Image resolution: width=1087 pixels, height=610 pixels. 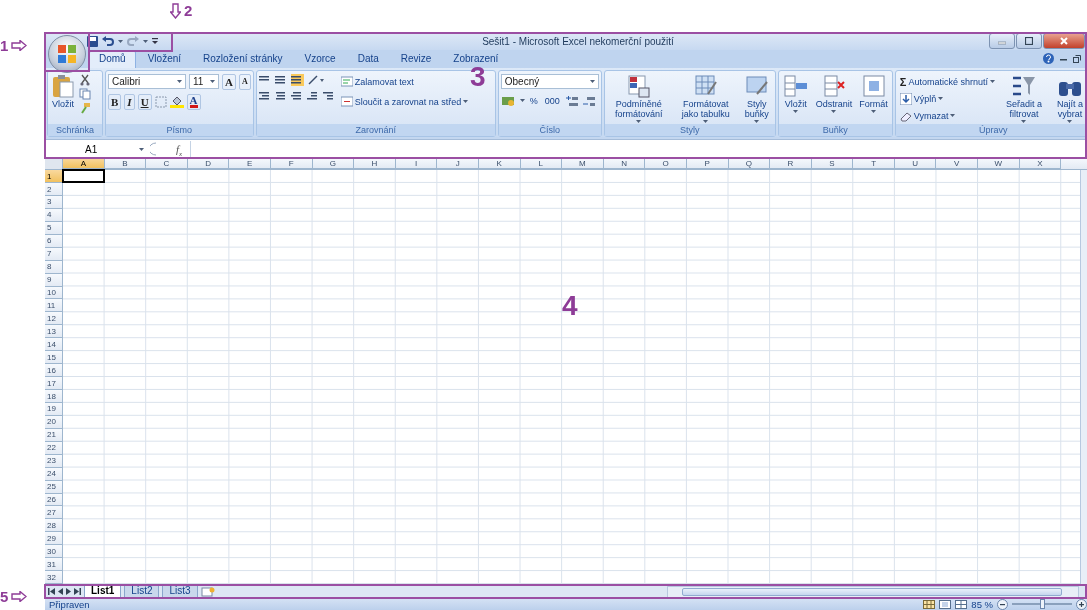 What do you see at coordinates (179, 149) in the screenshot?
I see `insert-function-button: f$_{x}$` at bounding box center [179, 149].